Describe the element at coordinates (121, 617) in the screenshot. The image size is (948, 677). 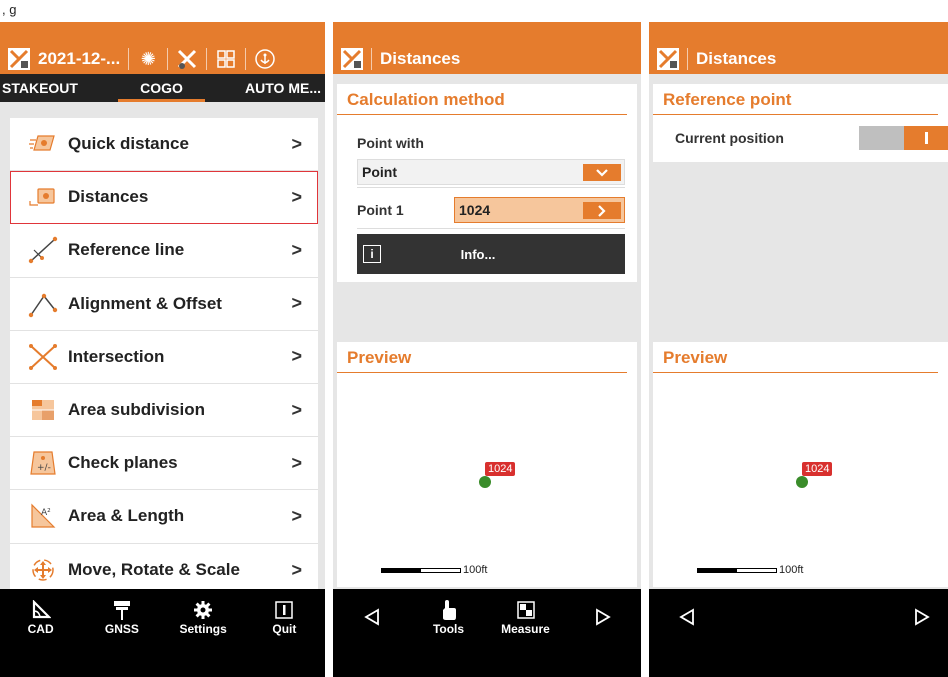
I see `gnss-button: GNSS` at that location.